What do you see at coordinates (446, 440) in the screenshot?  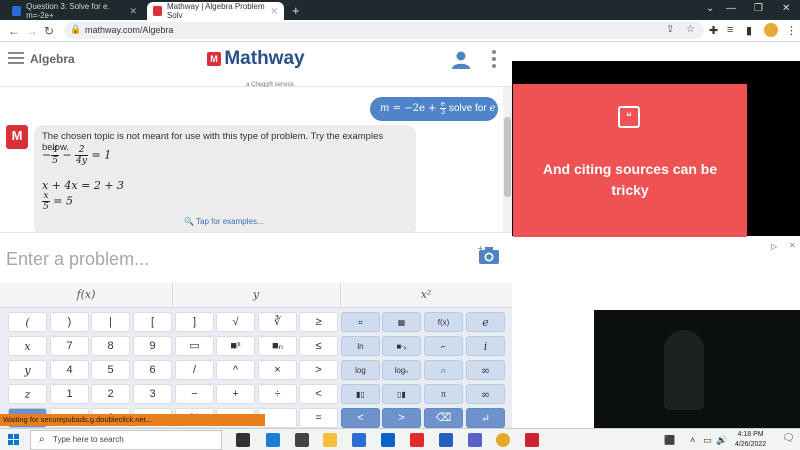 I see `word-icon` at bounding box center [446, 440].